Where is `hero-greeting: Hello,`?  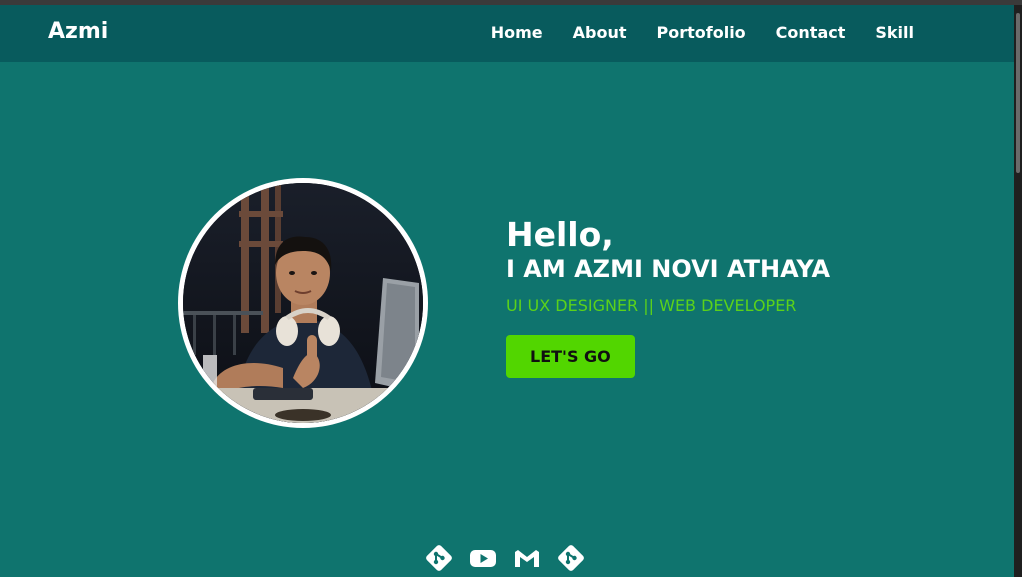
hero-greeting: Hello, is located at coordinates (560, 234).